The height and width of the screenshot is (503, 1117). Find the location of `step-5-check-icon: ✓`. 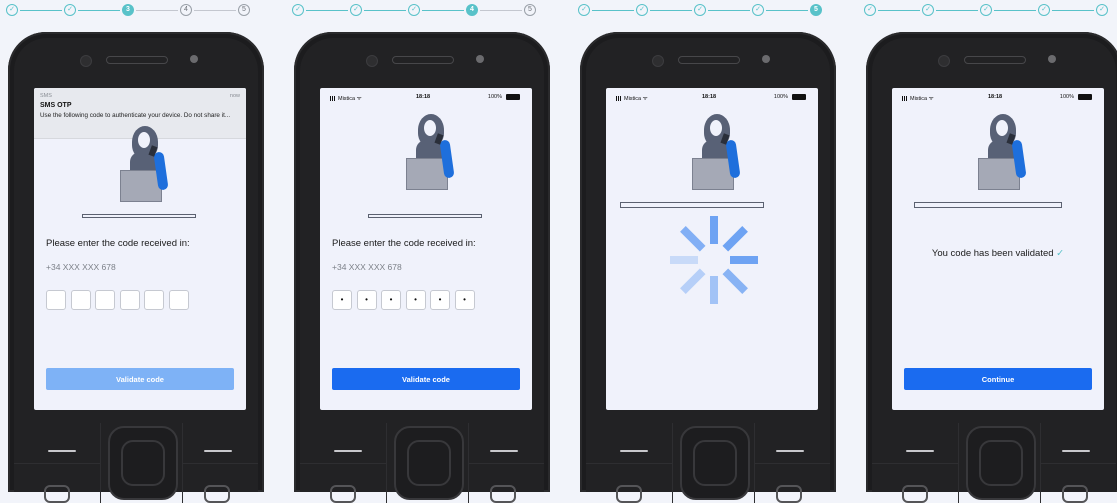

step-5-check-icon: ✓ is located at coordinates (1102, 10).